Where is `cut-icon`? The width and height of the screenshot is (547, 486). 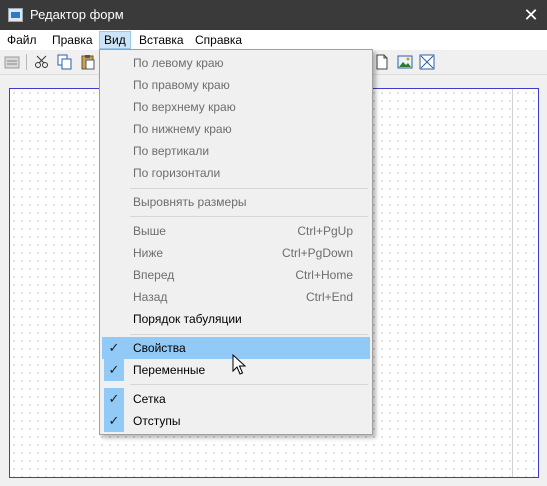
cut-icon is located at coordinates (42, 62).